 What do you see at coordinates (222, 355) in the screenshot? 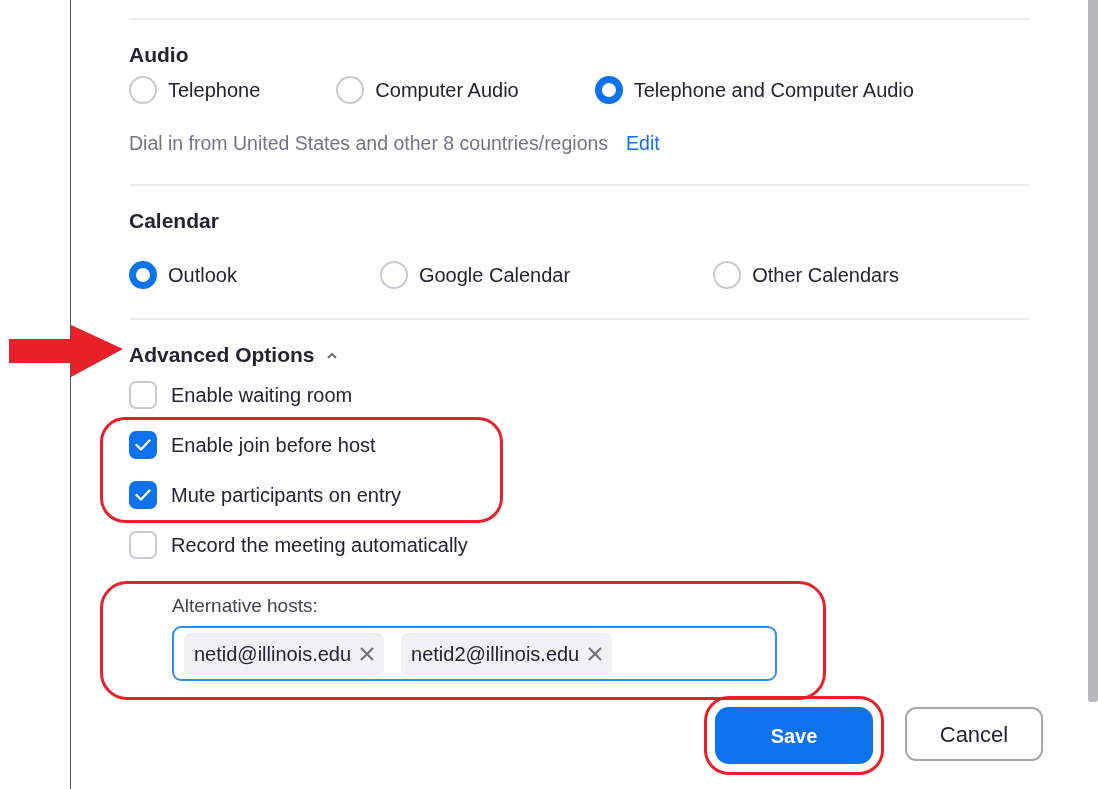
I see `section-title: Advanced Options` at bounding box center [222, 355].